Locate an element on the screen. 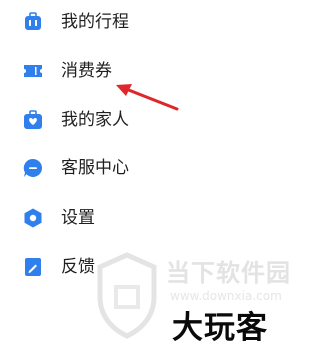 Image resolution: width=320 pixels, height=347 pixels. menu-label: 客服中心 is located at coordinates (95, 168).